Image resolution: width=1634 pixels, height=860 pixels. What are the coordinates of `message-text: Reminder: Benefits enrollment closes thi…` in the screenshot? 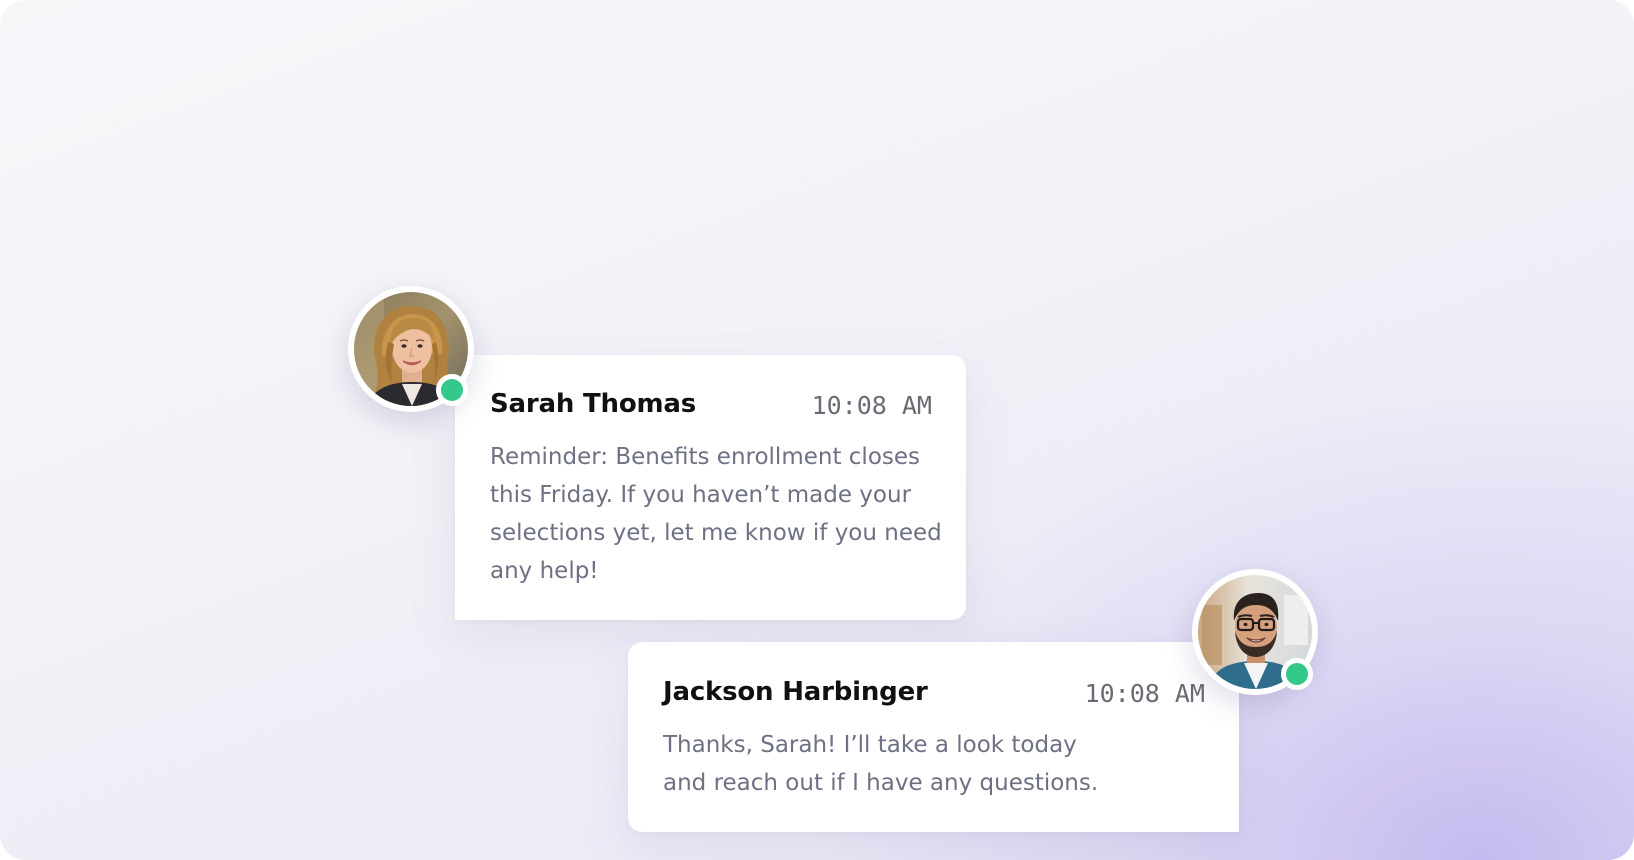 It's located at (716, 514).